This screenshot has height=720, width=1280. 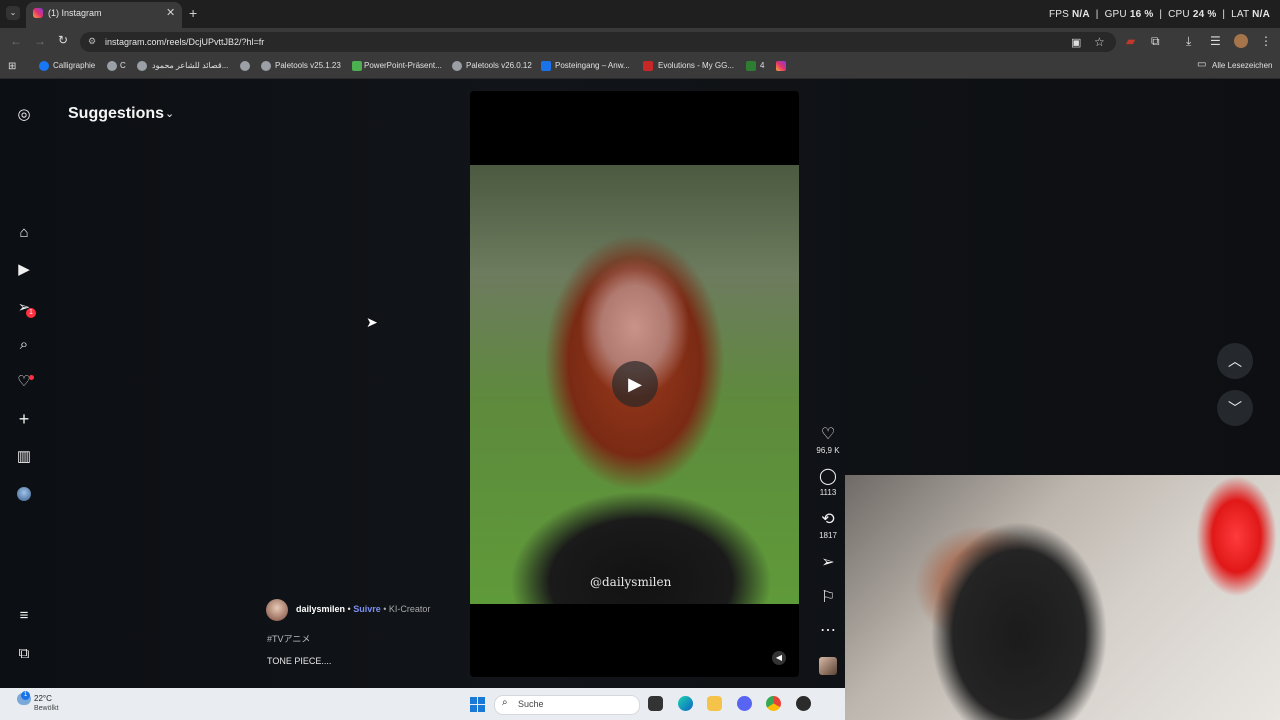 What do you see at coordinates (828, 630) in the screenshot?
I see `more-options-icon: ⋯` at bounding box center [828, 630].